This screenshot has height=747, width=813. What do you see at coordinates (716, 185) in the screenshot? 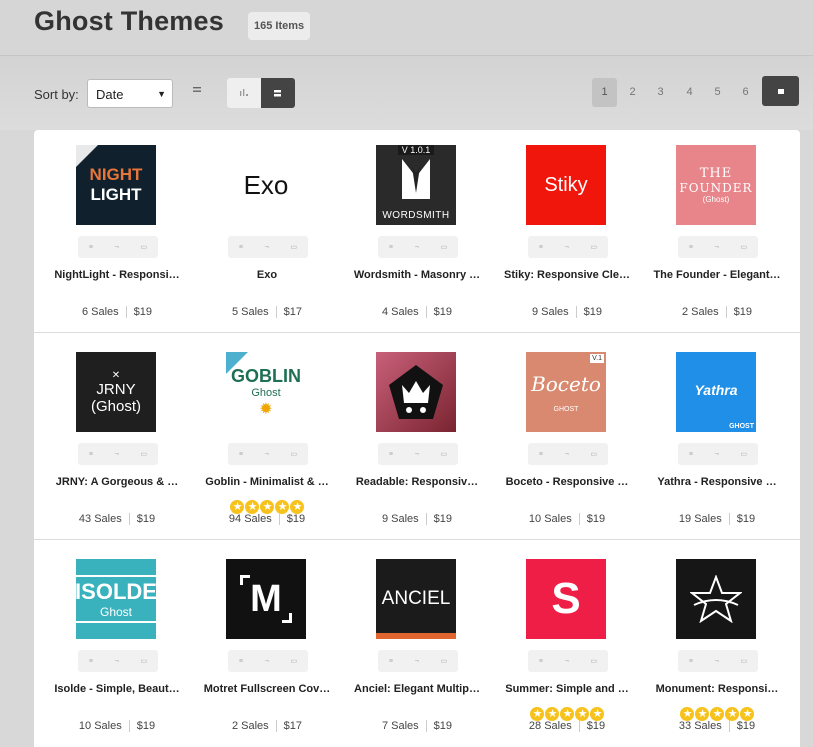
I see `theme-thumbnail: THE FOUNDER (Ghost)` at bounding box center [716, 185].